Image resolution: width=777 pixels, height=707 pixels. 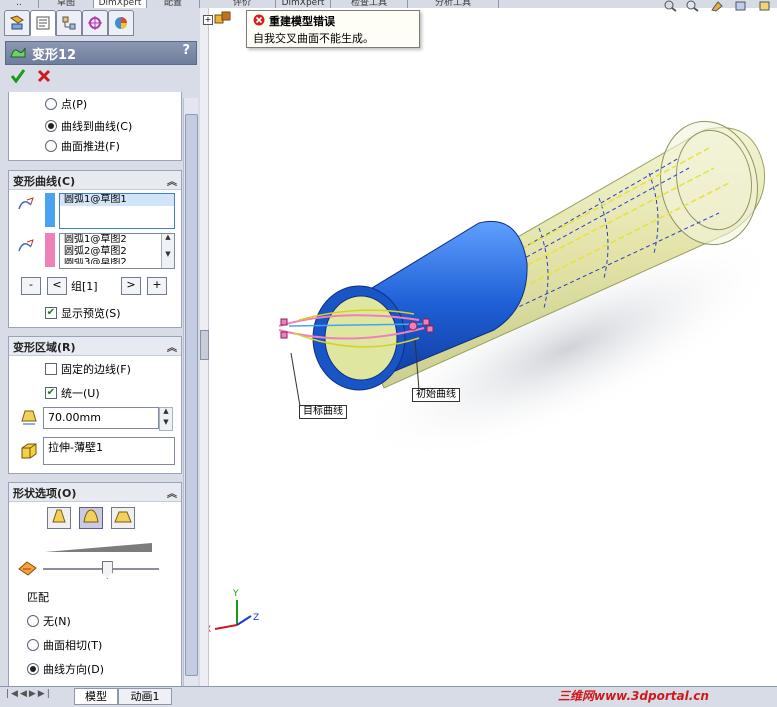 I want to click on deform-region-heading: 变形区域(R), so click(x=44, y=347).